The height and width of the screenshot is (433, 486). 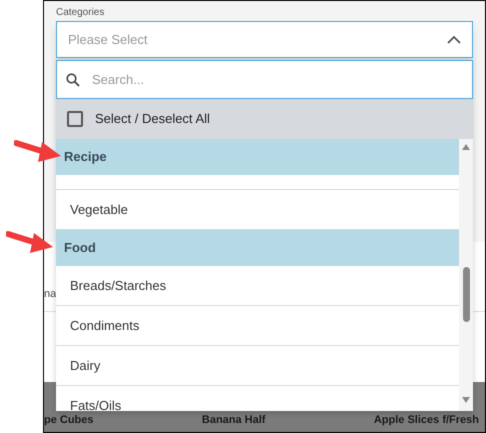 I want to click on search-icon, so click(x=73, y=80).